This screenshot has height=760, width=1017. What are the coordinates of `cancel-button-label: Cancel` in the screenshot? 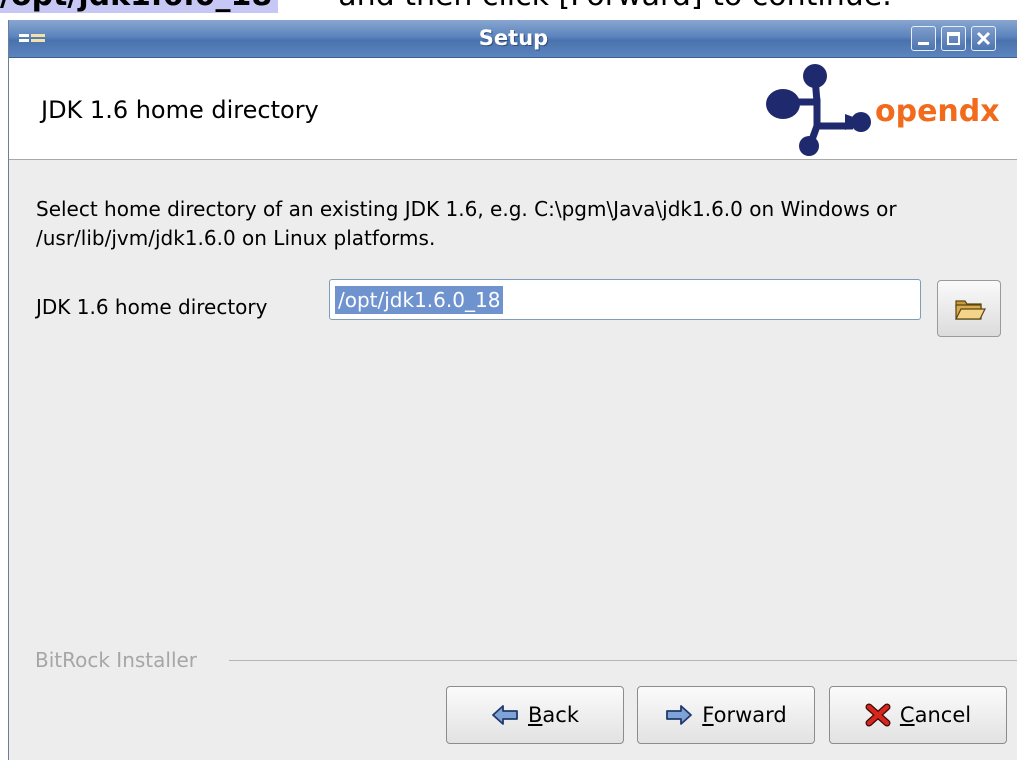 It's located at (935, 715).